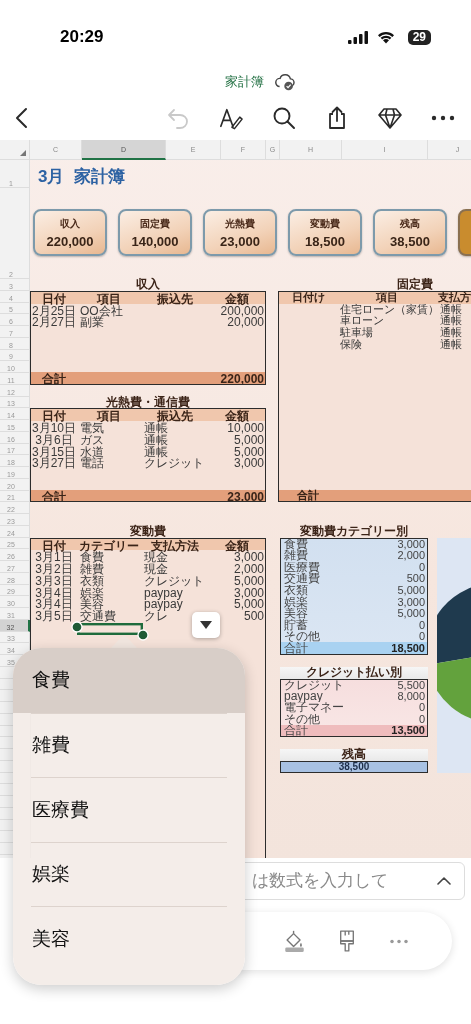 This screenshot has width=471, height=1024. I want to click on table-cell-text: 食費, so click(295, 544).